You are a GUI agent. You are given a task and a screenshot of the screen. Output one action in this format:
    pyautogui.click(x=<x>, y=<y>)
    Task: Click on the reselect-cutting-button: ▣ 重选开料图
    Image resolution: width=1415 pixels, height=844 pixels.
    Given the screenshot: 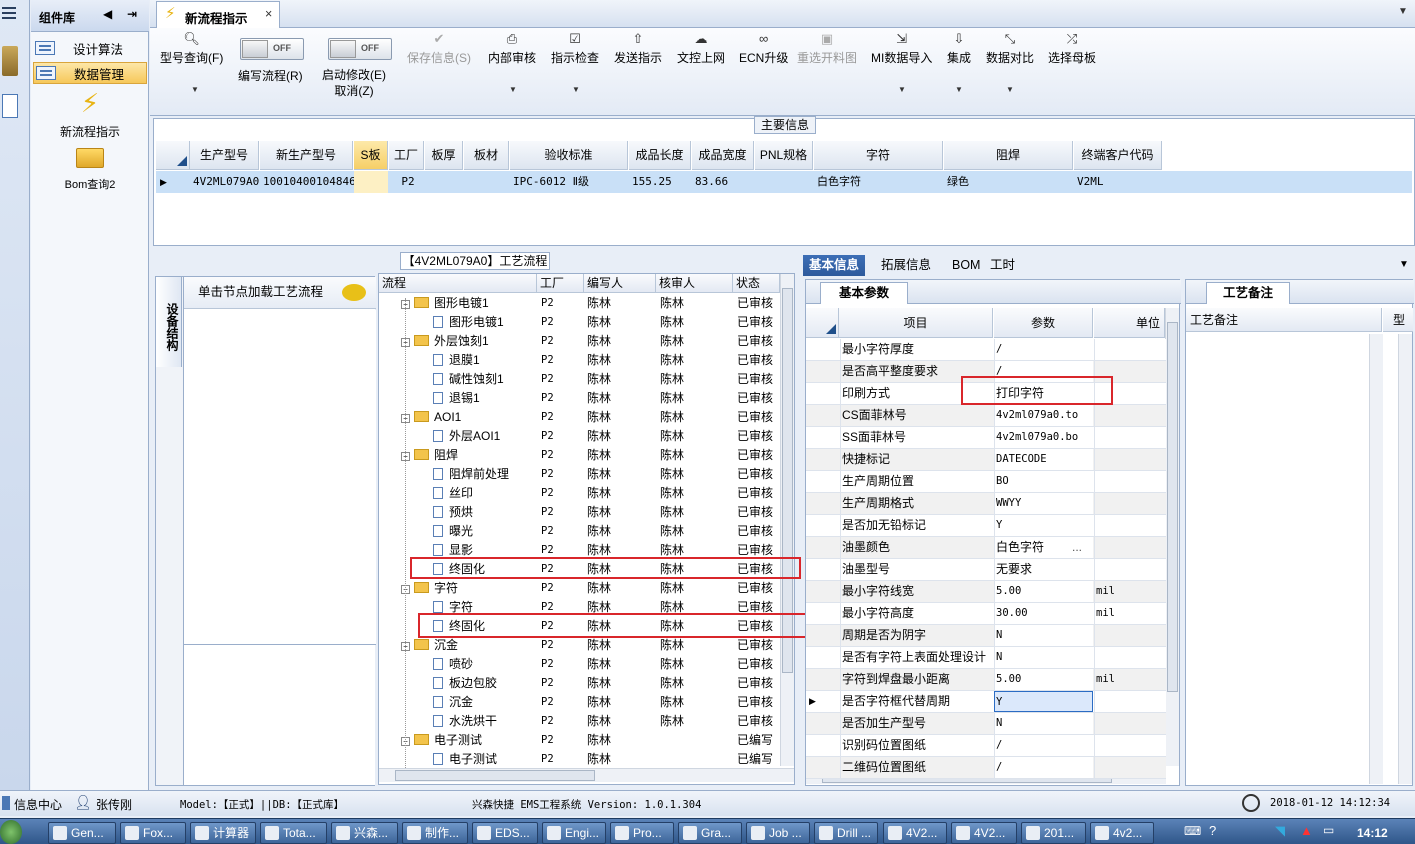 What is the action you would take?
    pyautogui.click(x=827, y=49)
    